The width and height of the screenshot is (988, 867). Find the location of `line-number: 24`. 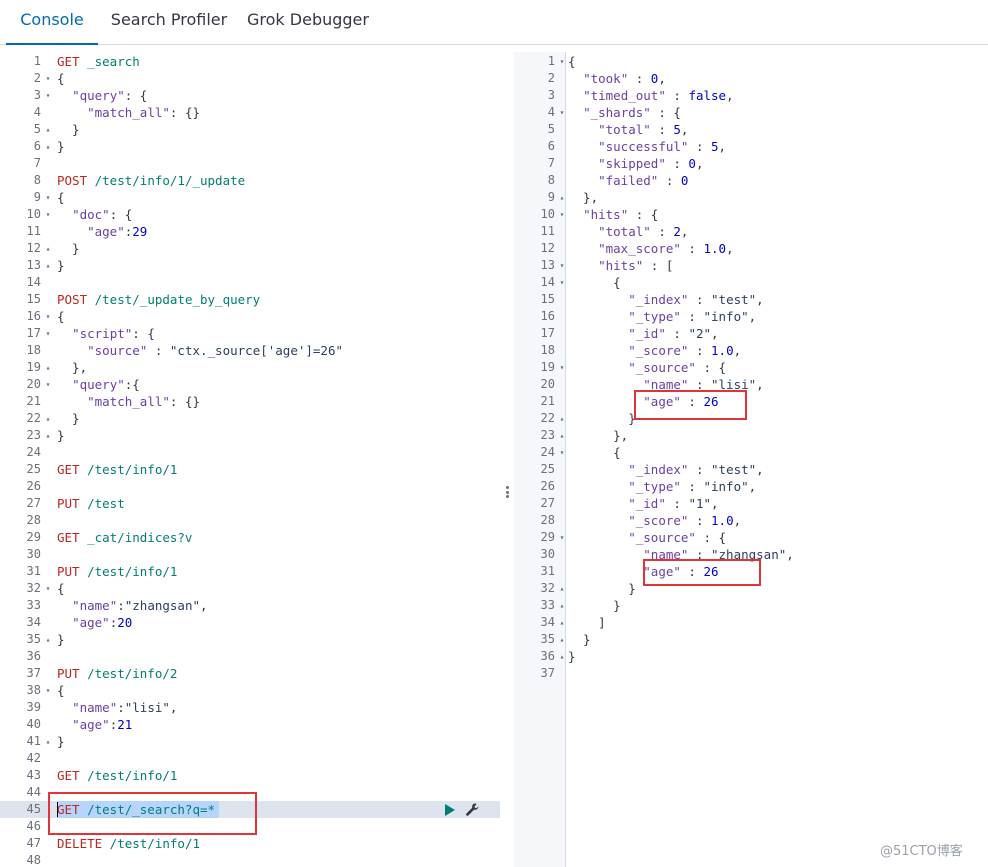

line-number: 24 is located at coordinates (547, 452).